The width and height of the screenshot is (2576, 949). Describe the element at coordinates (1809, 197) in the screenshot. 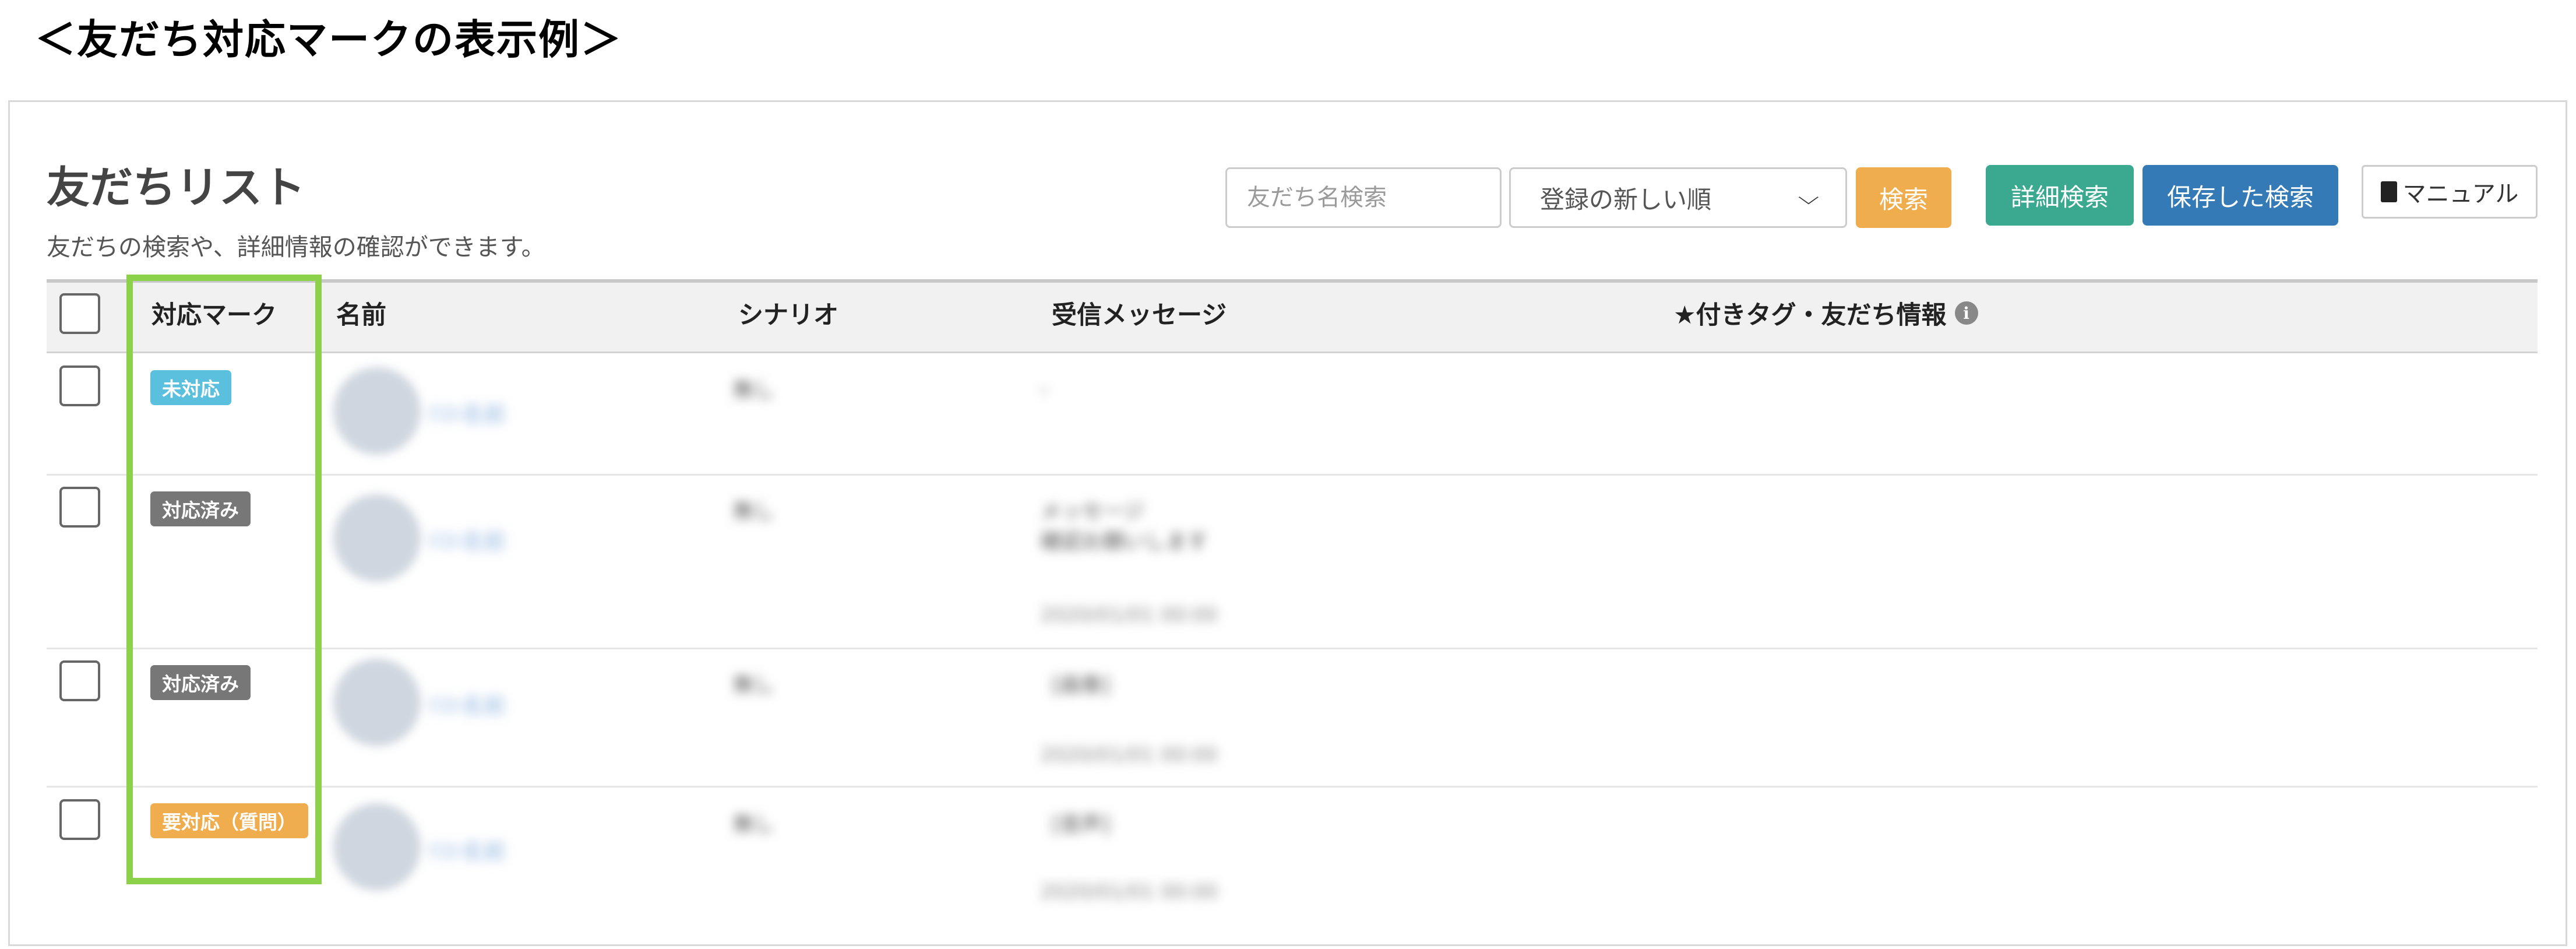

I see `chevron-down-icon: ⌵` at that location.